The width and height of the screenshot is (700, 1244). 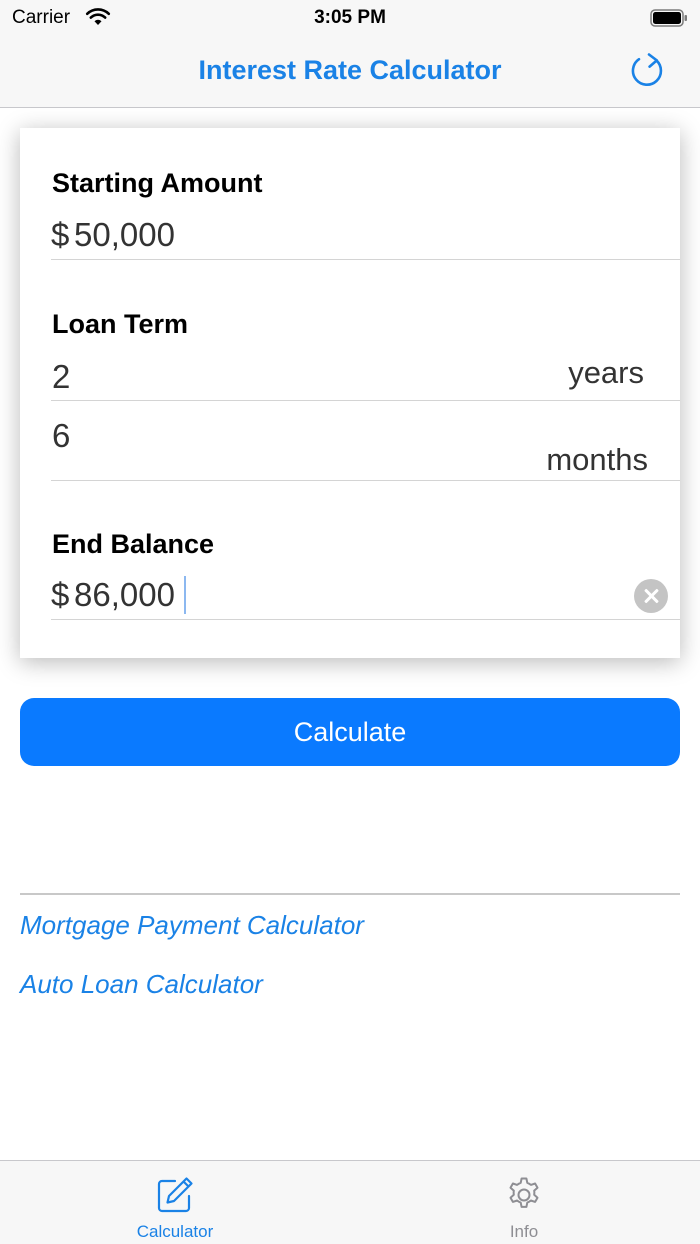 I want to click on starting-amount-label: Starting Amount, so click(x=157, y=183).